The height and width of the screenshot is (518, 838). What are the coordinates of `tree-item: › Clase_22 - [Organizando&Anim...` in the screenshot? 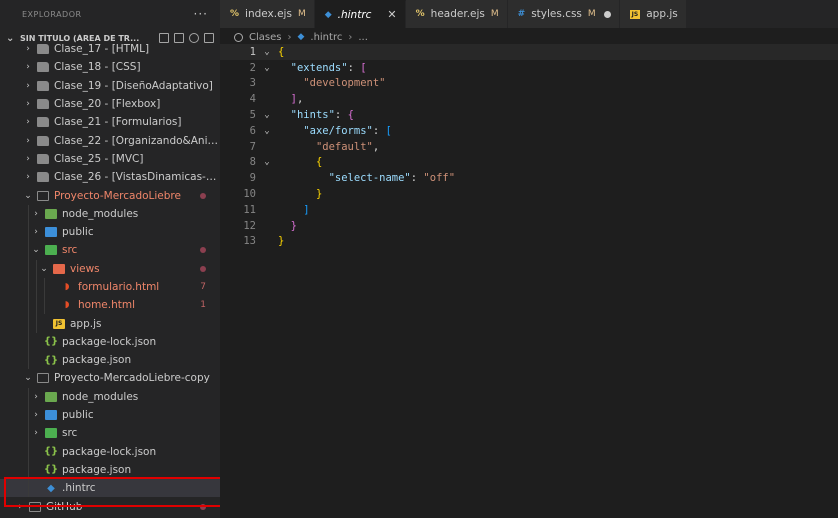 It's located at (110, 140).